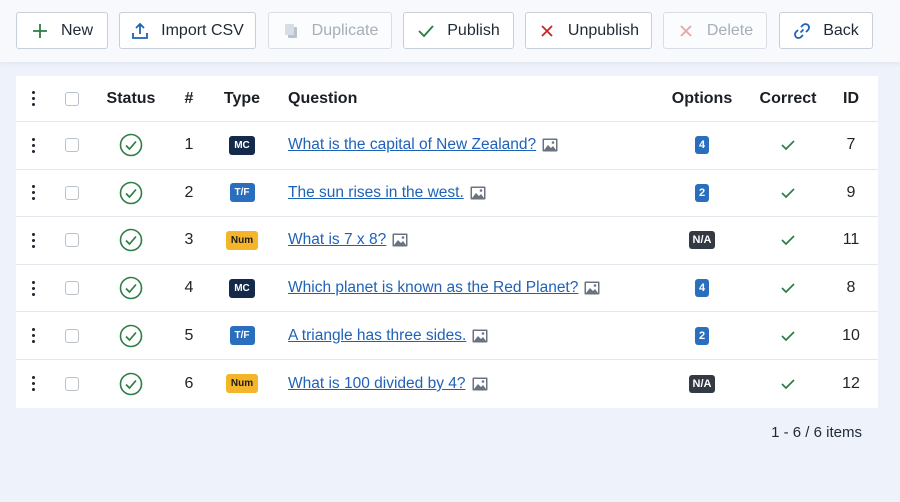 Image resolution: width=900 pixels, height=502 pixels. Describe the element at coordinates (76, 30) in the screenshot. I see `new-button-label: New` at that location.